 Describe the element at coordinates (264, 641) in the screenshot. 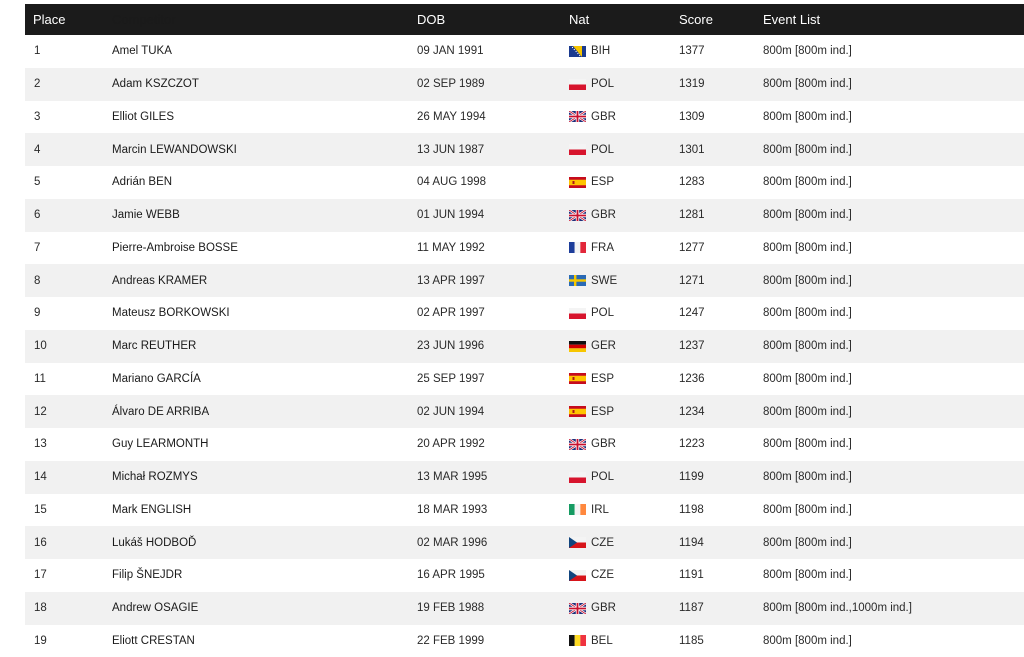

I see `competitor-link: Eliott CRESTAN` at that location.